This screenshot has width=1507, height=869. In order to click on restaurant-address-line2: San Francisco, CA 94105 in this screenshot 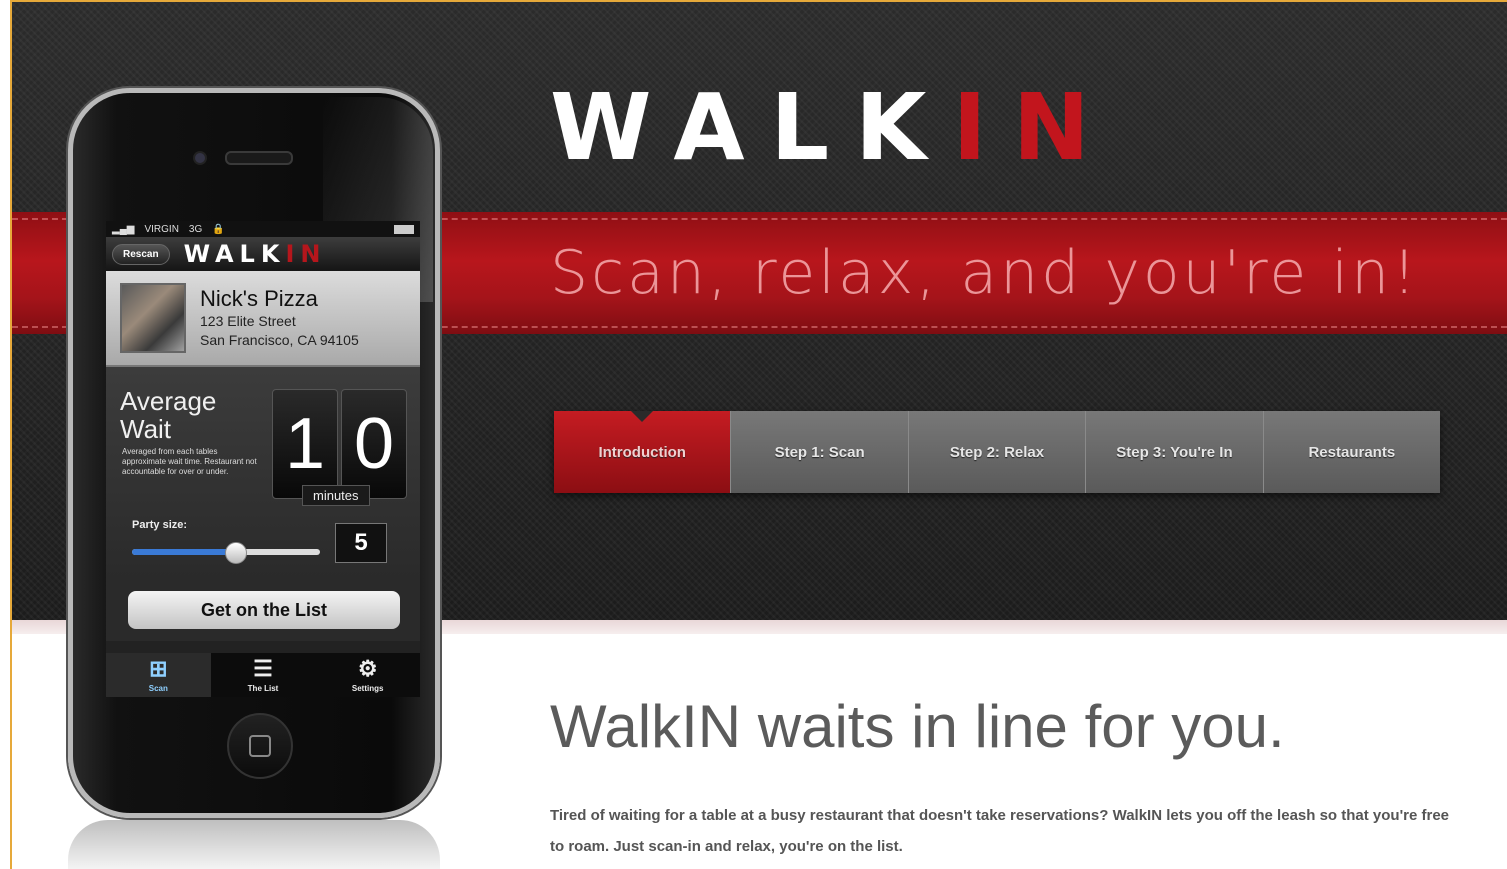, I will do `click(279, 340)`.